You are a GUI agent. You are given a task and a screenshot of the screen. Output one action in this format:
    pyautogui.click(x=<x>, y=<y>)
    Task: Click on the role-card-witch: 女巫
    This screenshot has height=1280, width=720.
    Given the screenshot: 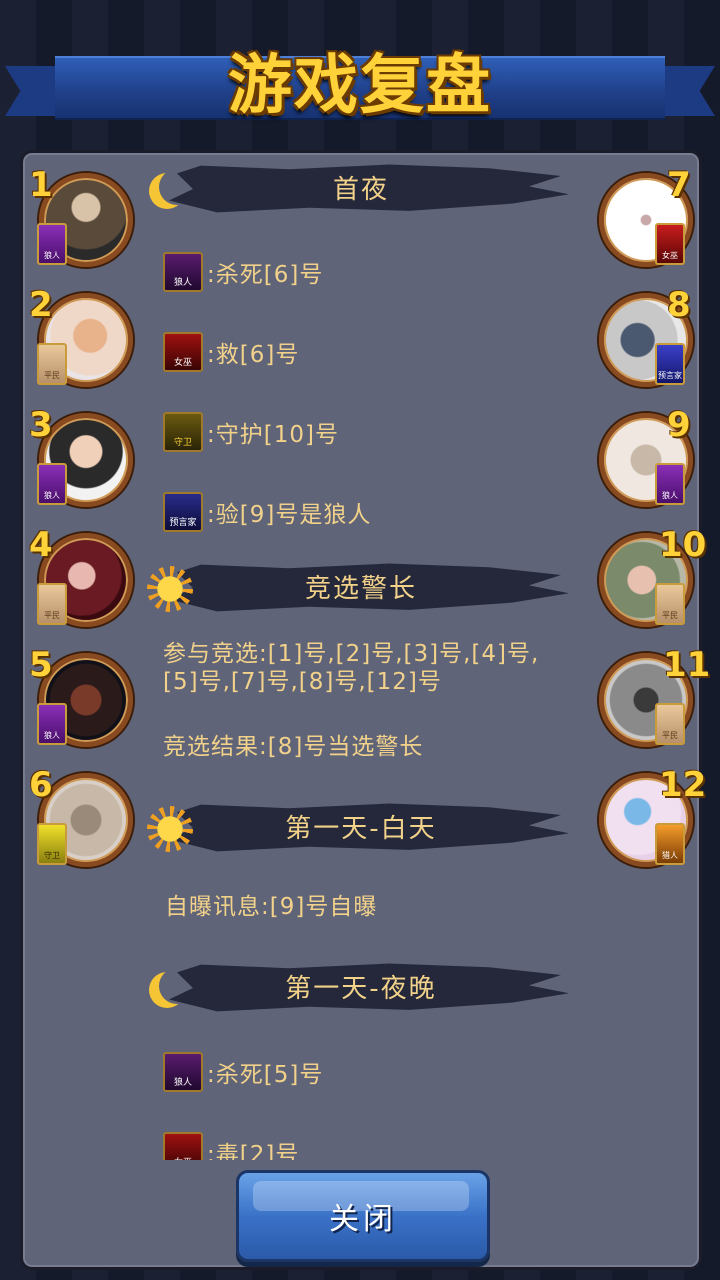 What is the action you would take?
    pyautogui.click(x=670, y=244)
    